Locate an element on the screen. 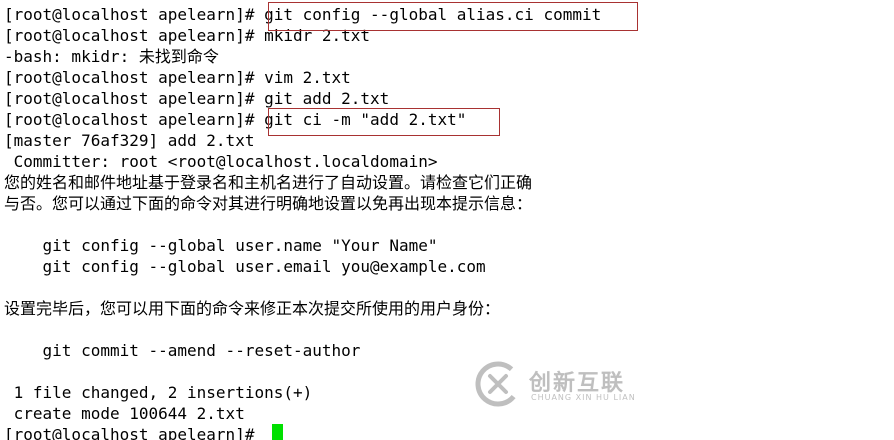 The height and width of the screenshot is (440, 894). terminal-line: 您的姓名和邮件地址基于登录名和主机名进行了自动设置。请检查它们正确 is located at coordinates (268, 182).